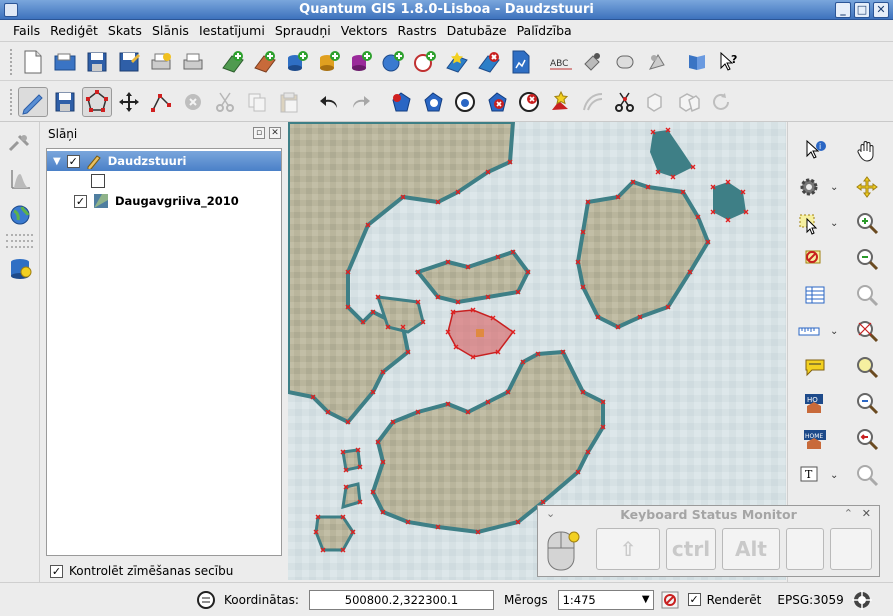  Describe the element at coordinates (697, 62) in the screenshot. I see `help-book-icon` at that location.